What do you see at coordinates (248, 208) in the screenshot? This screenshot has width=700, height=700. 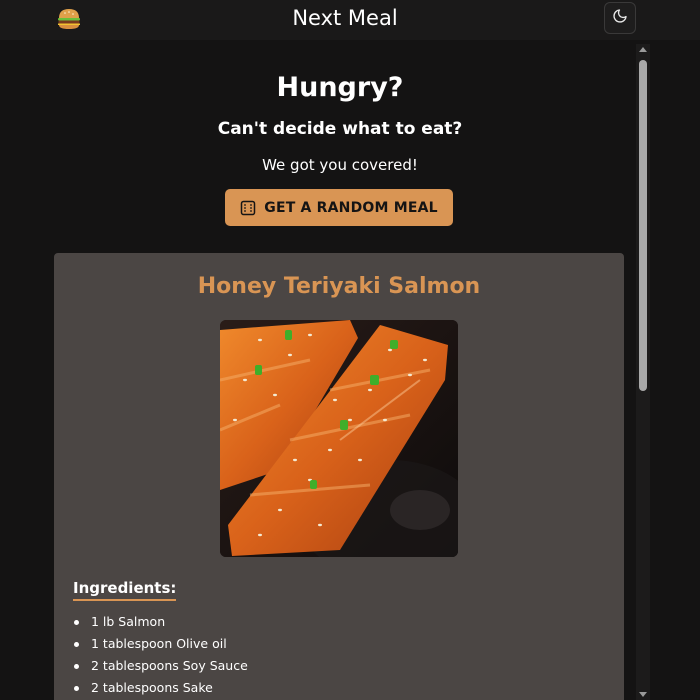 I see `dice-icon` at bounding box center [248, 208].